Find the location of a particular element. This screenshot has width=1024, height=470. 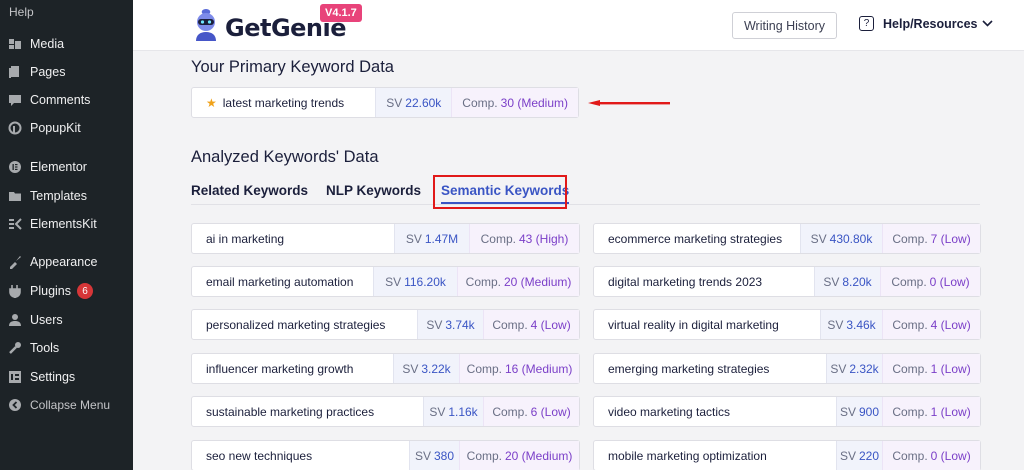

appearance-icon is located at coordinates (15, 262).